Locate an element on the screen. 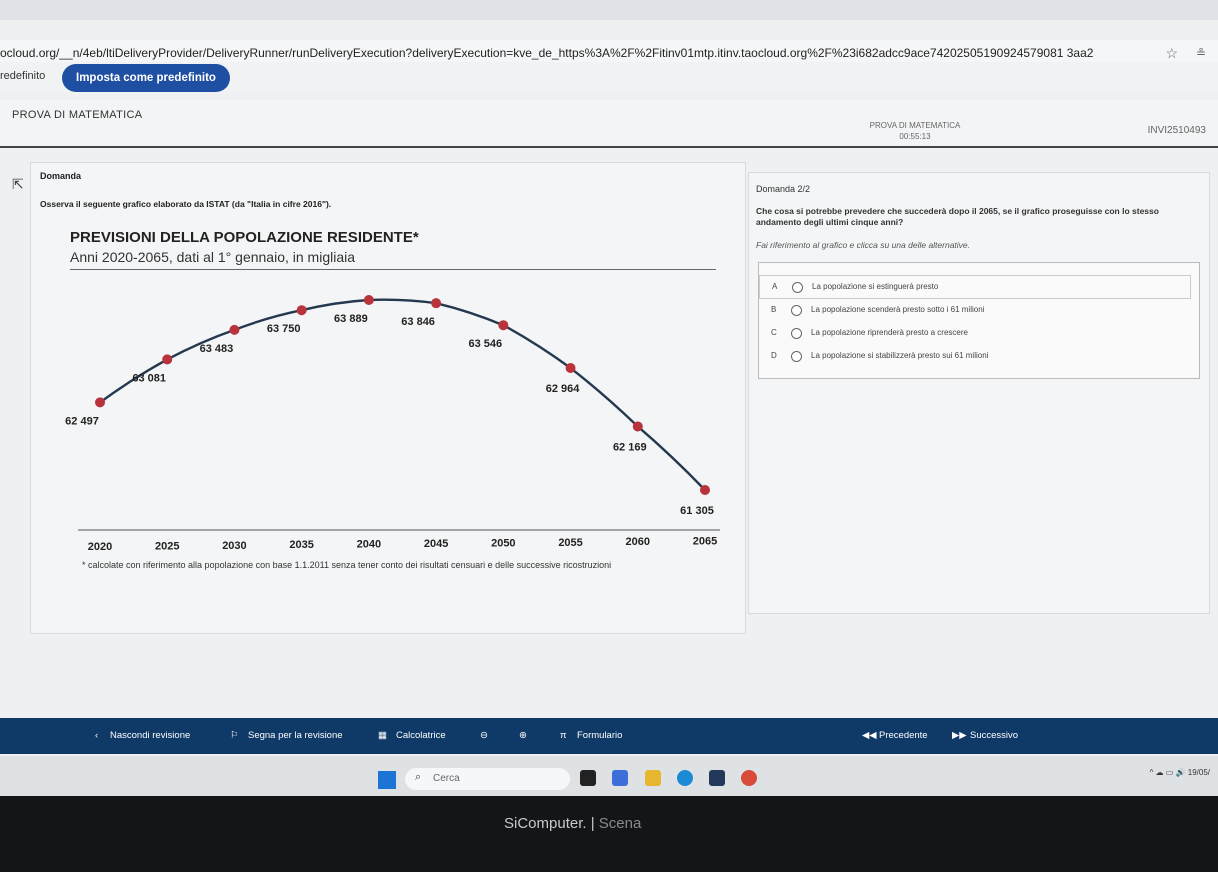 The width and height of the screenshot is (1218, 872). chart-title-rule is located at coordinates (393, 269).